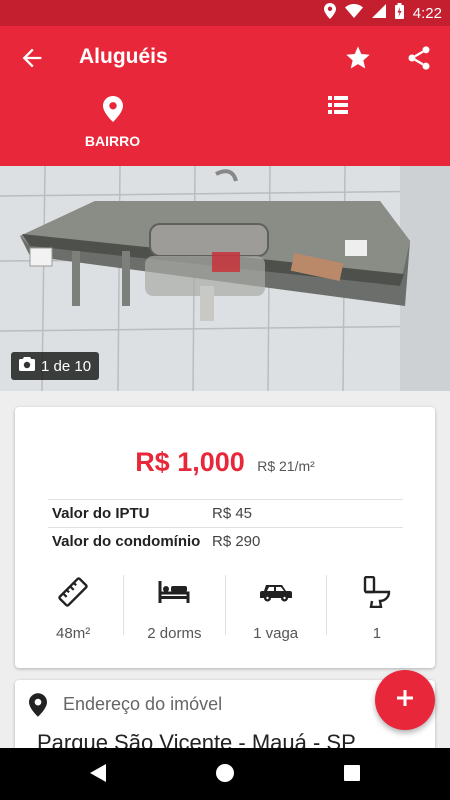  Describe the element at coordinates (352, 775) in the screenshot. I see `nav-recents-icon` at that location.